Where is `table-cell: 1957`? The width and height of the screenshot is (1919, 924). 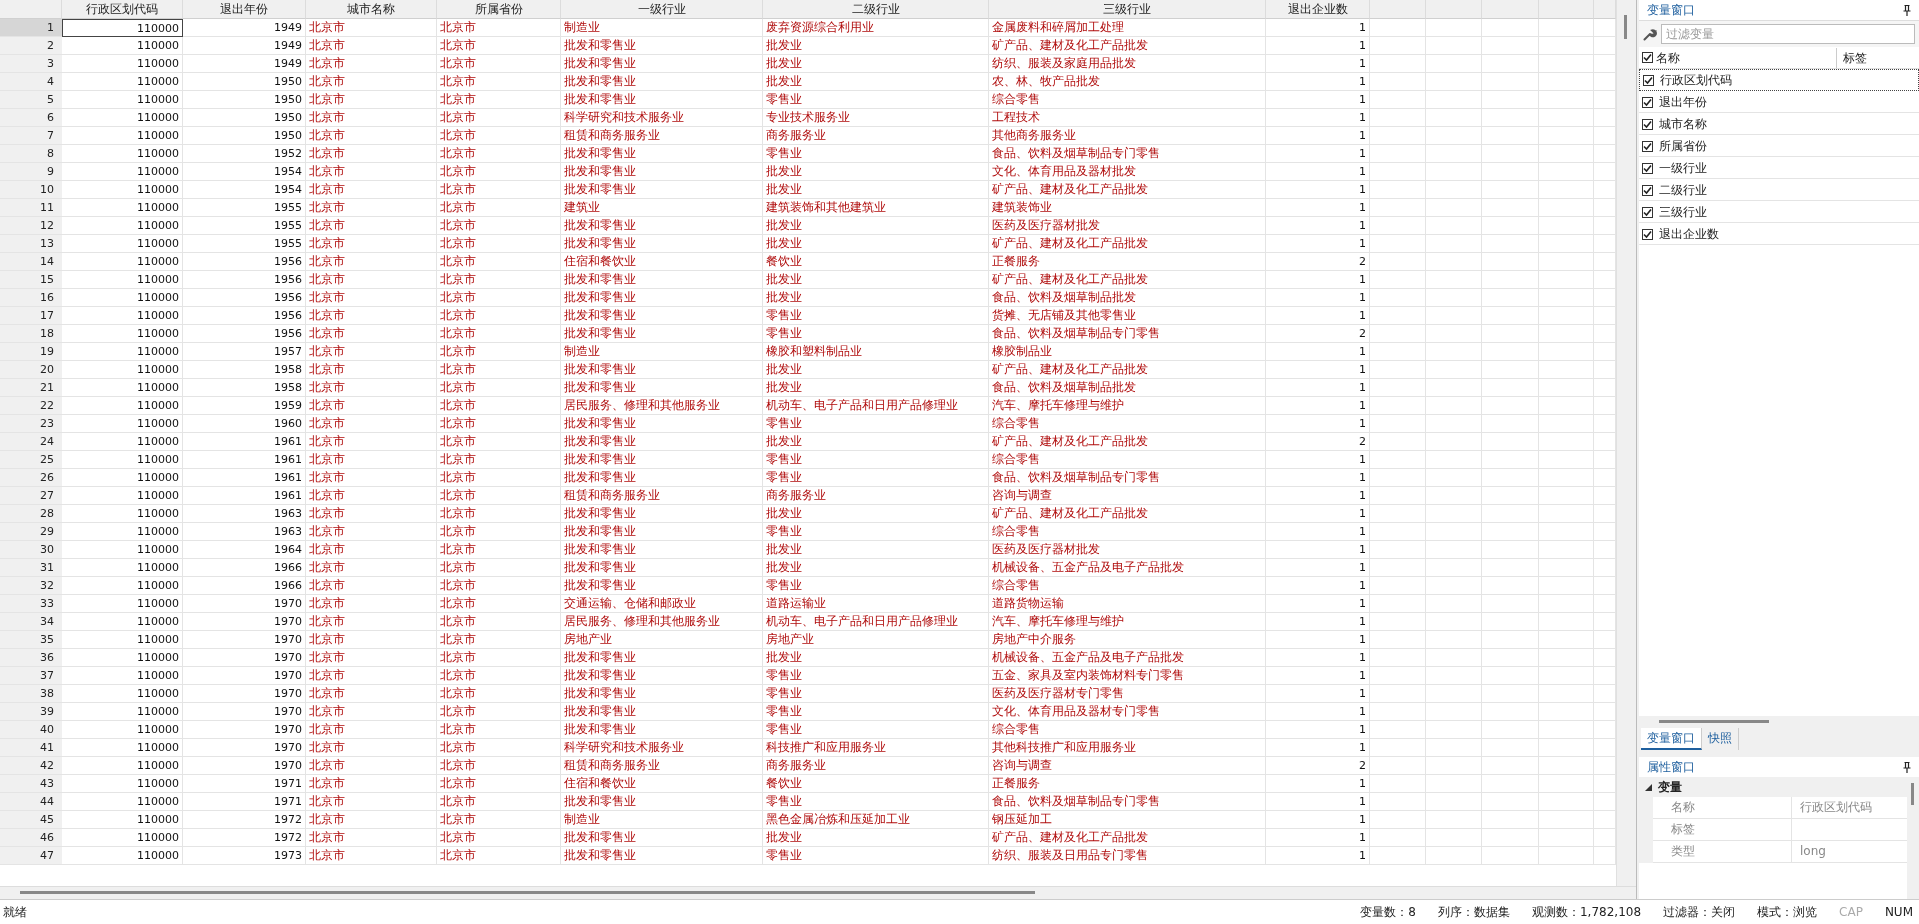 table-cell: 1957 is located at coordinates (244, 352).